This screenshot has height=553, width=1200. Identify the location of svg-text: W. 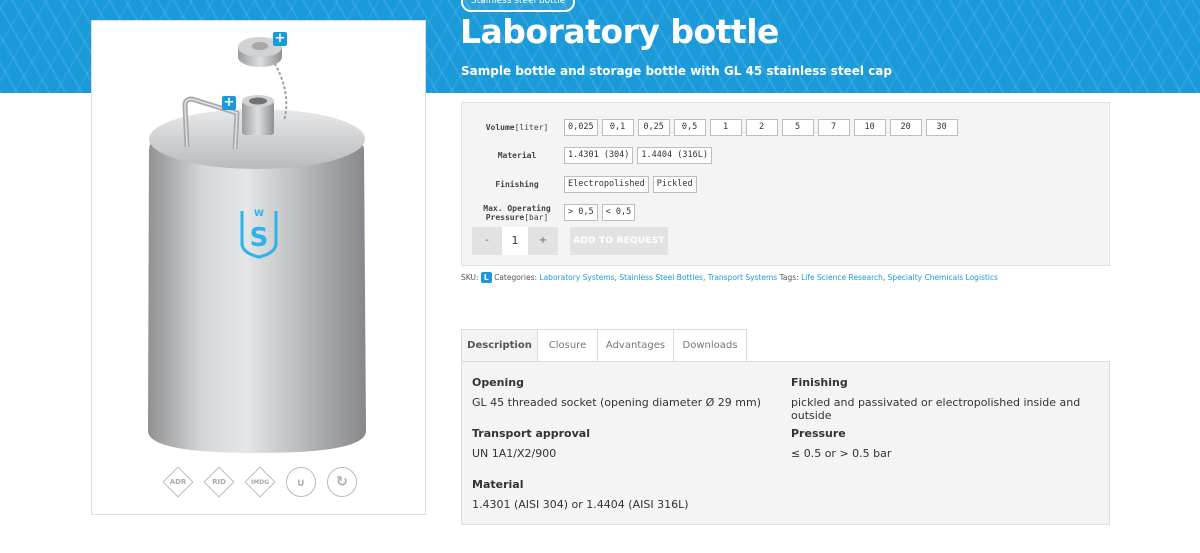
(259, 214).